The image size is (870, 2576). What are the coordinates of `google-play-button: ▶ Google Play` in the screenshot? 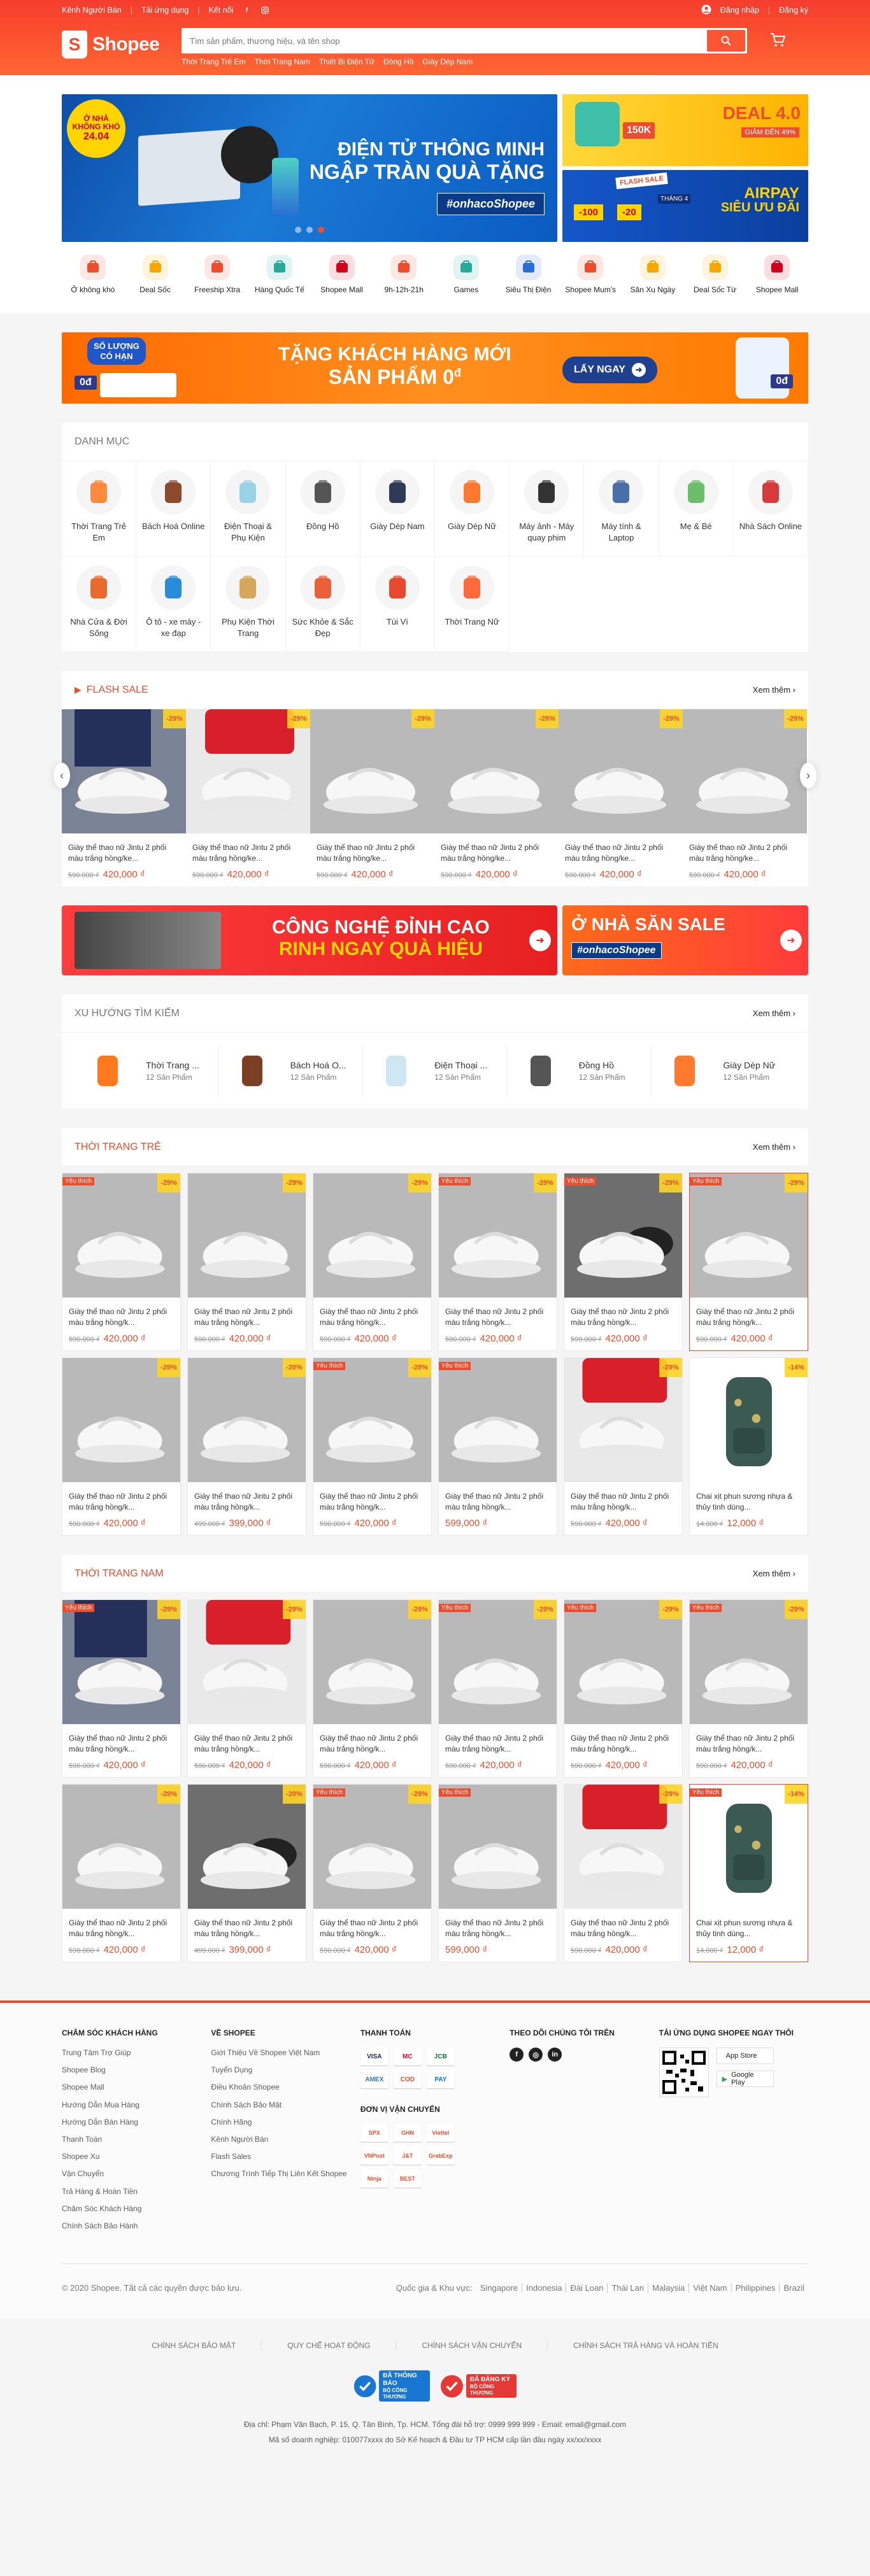 It's located at (745, 2078).